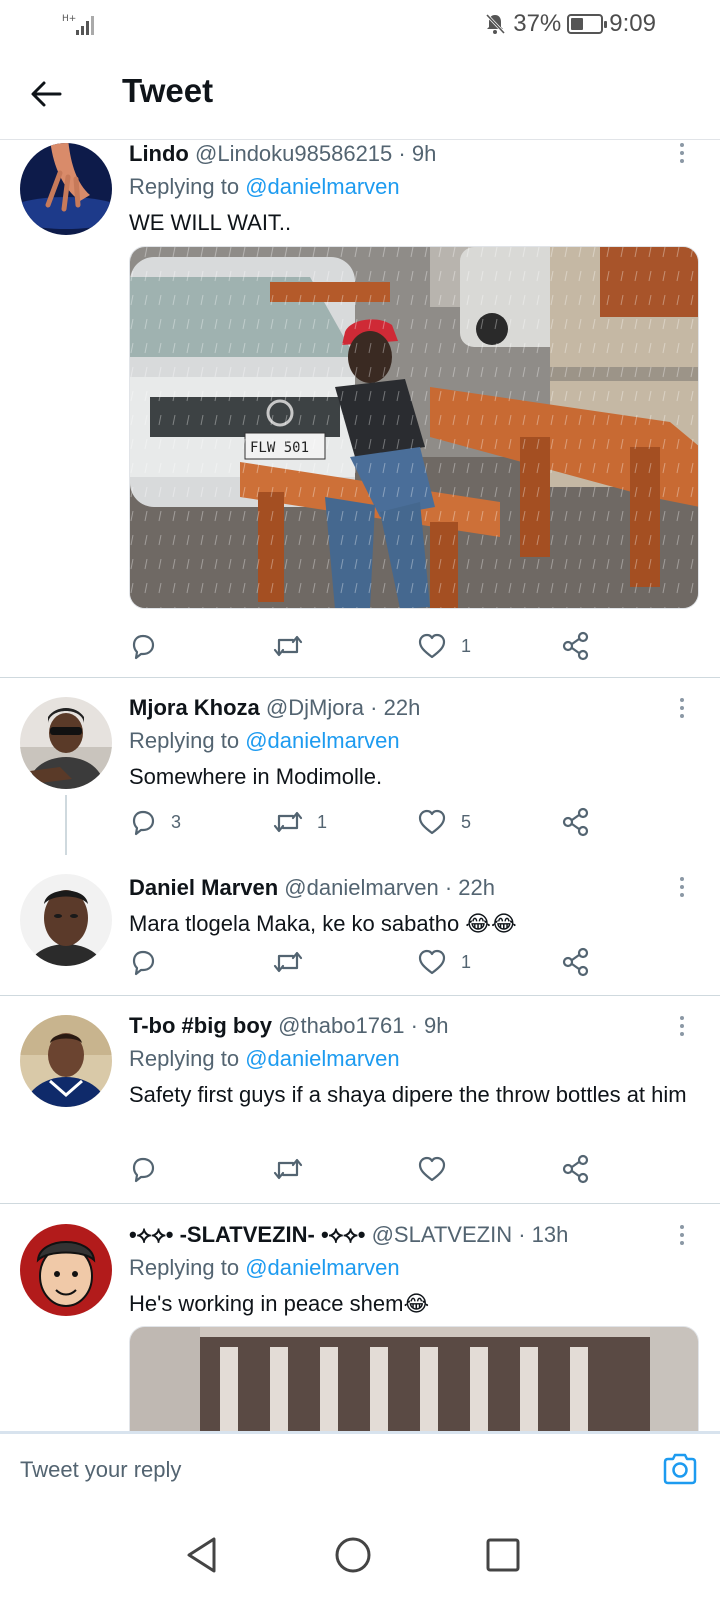 The image size is (720, 1600). What do you see at coordinates (361, 887) in the screenshot?
I see `author-handle: @danielmarven` at bounding box center [361, 887].